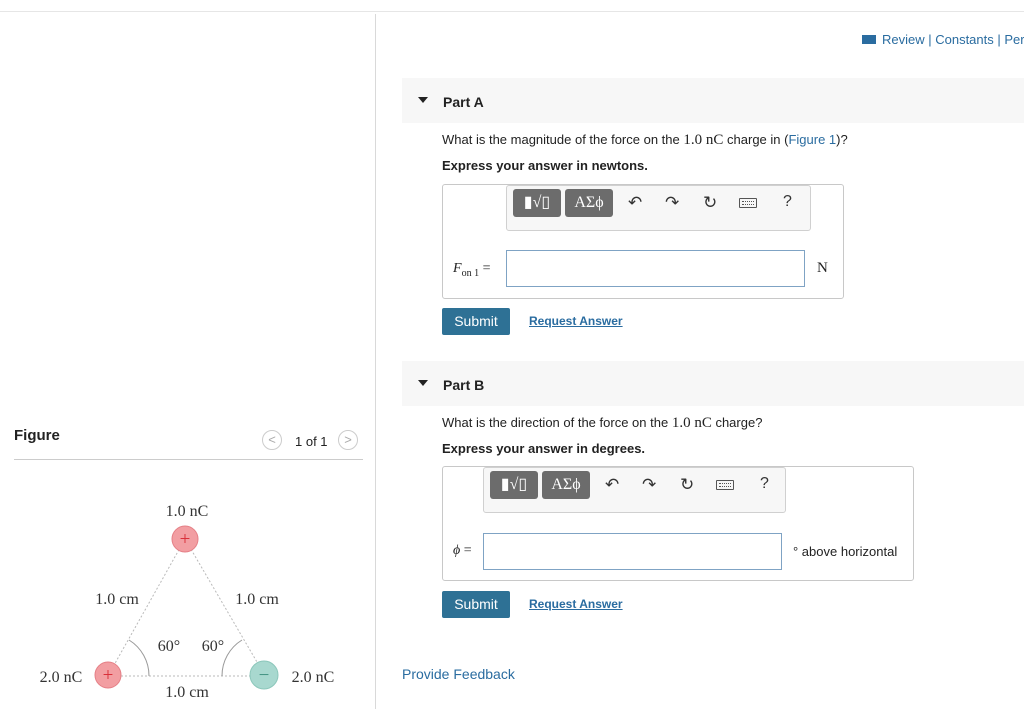  What do you see at coordinates (37, 435) in the screenshot?
I see `figure-title: Figure` at bounding box center [37, 435].